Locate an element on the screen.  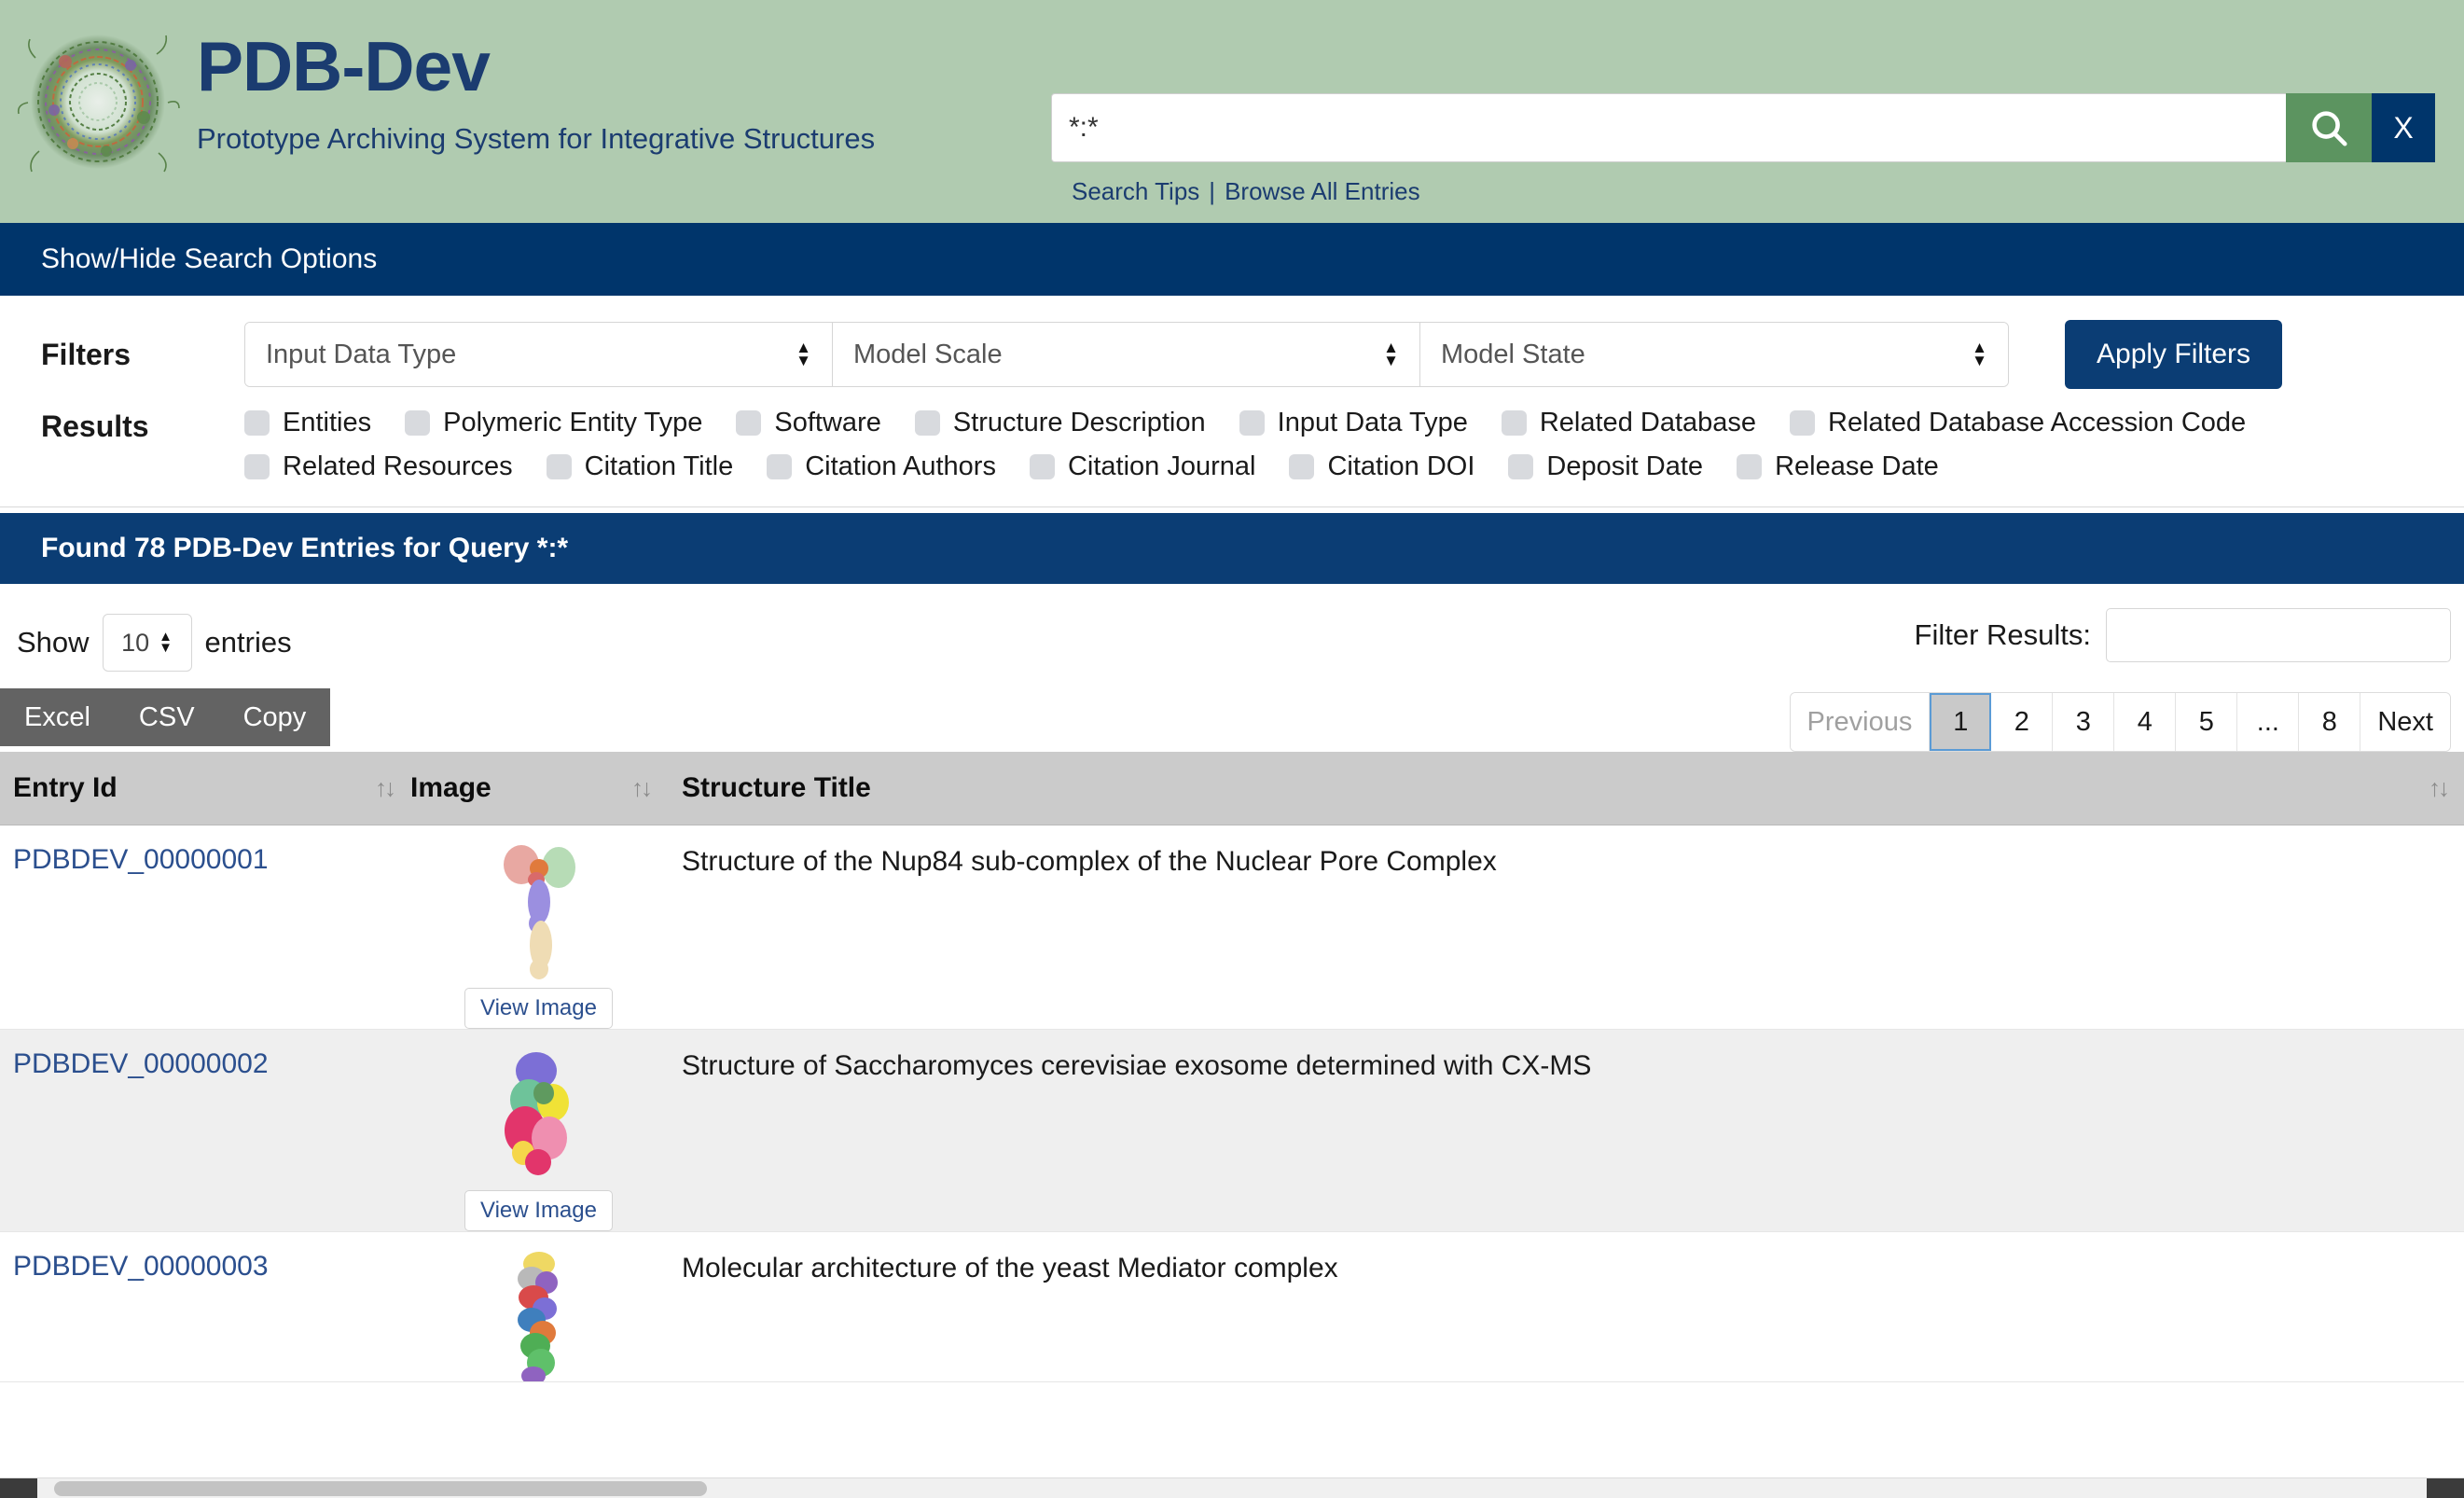
thumbnail-holder is located at coordinates (539, 1316).